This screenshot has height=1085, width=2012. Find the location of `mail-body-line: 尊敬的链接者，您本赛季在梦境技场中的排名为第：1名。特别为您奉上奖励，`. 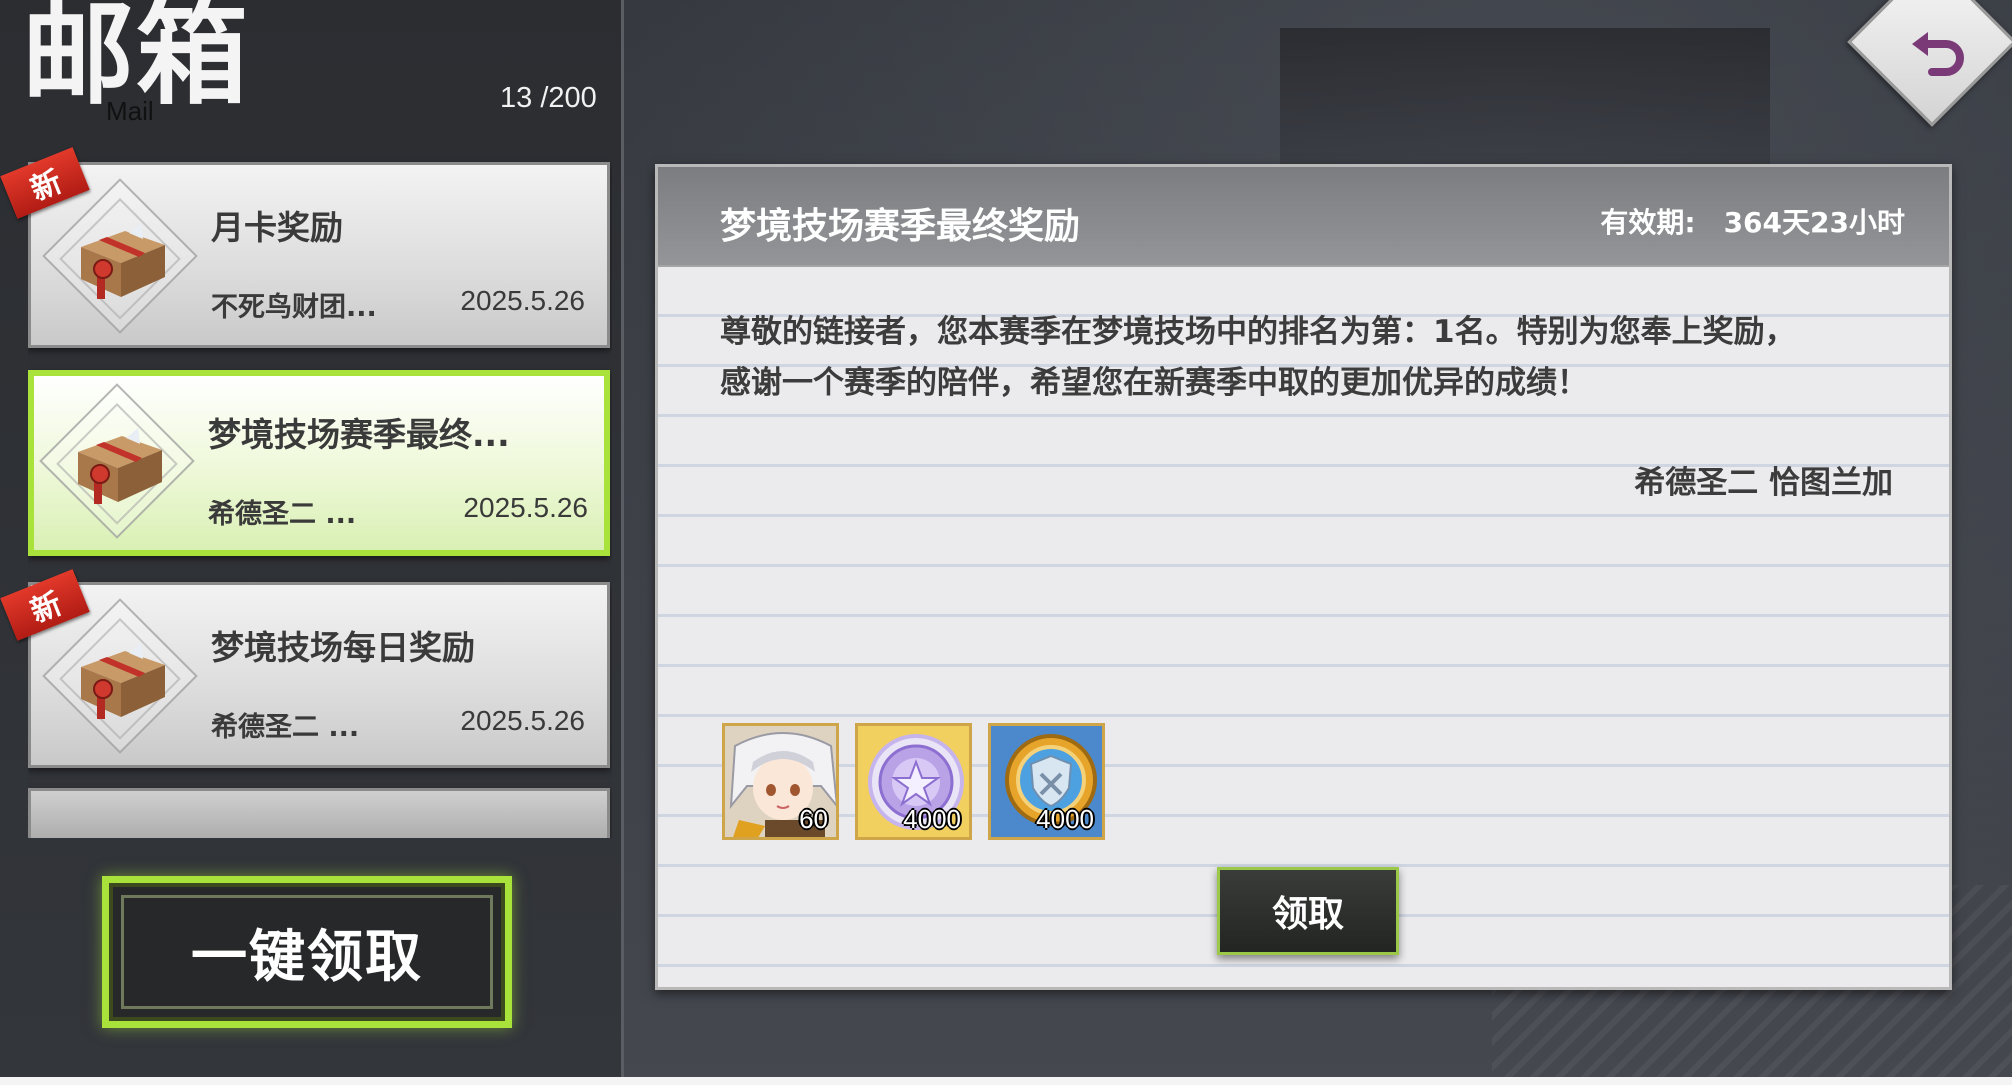

mail-body-line: 尊敬的链接者，您本赛季在梦境技场中的排名为第：1名。特别为您奉上奖励， is located at coordinates (1258, 332).